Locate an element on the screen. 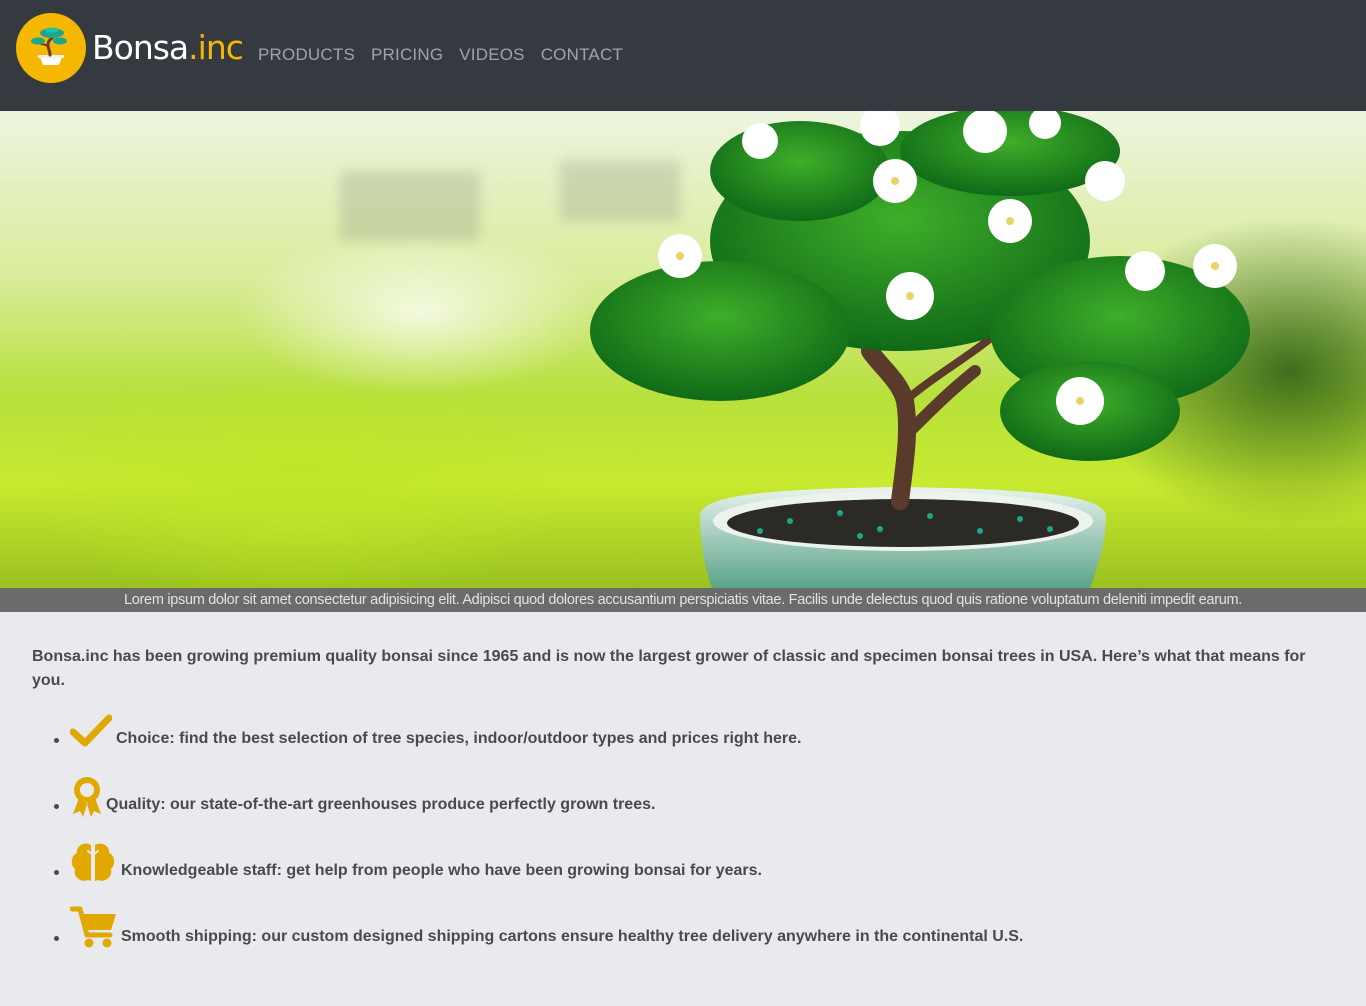  brand-logo-text: Bonsa.inc is located at coordinates (168, 48).